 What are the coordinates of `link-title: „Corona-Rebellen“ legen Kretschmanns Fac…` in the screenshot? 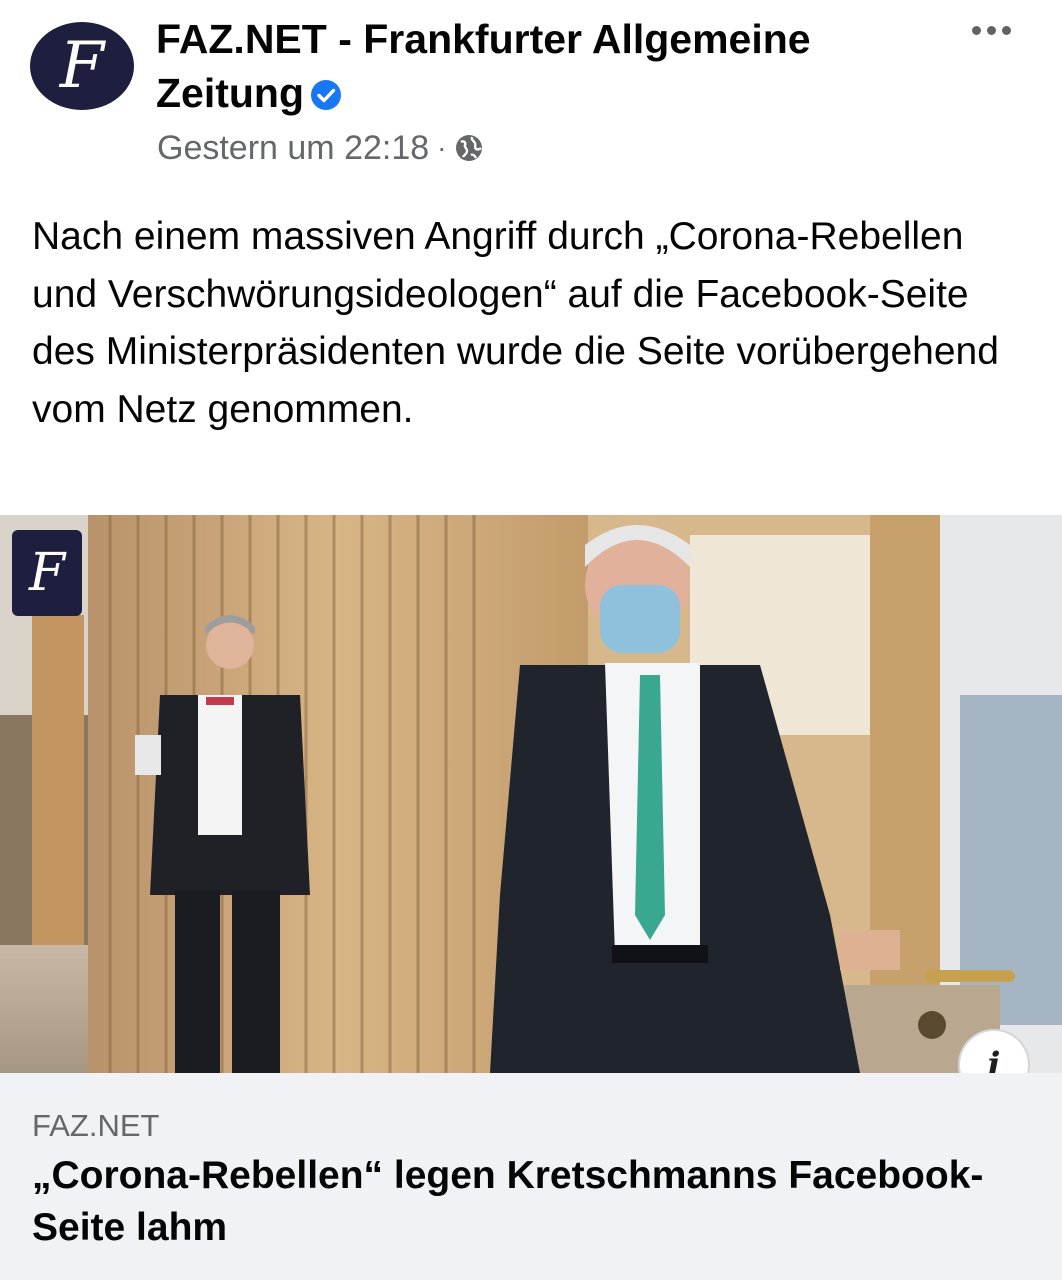 It's located at (512, 1202).